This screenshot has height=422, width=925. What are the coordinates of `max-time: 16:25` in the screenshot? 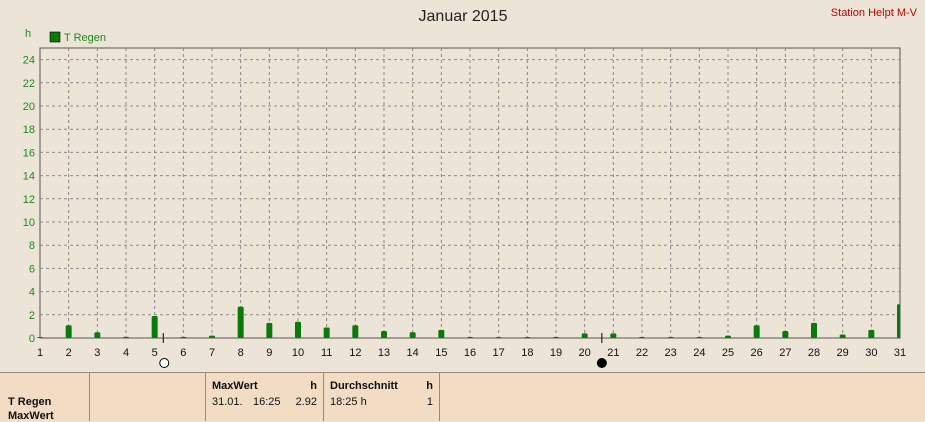 It's located at (267, 402).